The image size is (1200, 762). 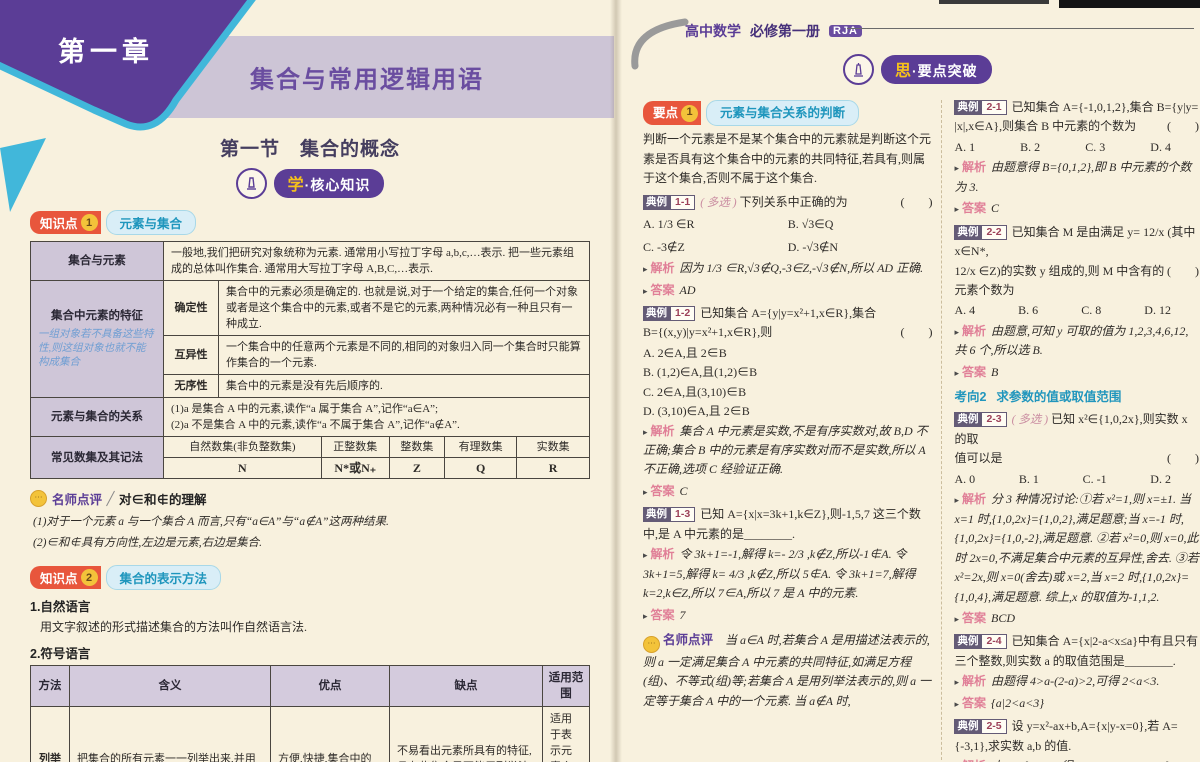 What do you see at coordinates (1183, 126) in the screenshot?
I see `answer-paren: ( )` at bounding box center [1183, 126].